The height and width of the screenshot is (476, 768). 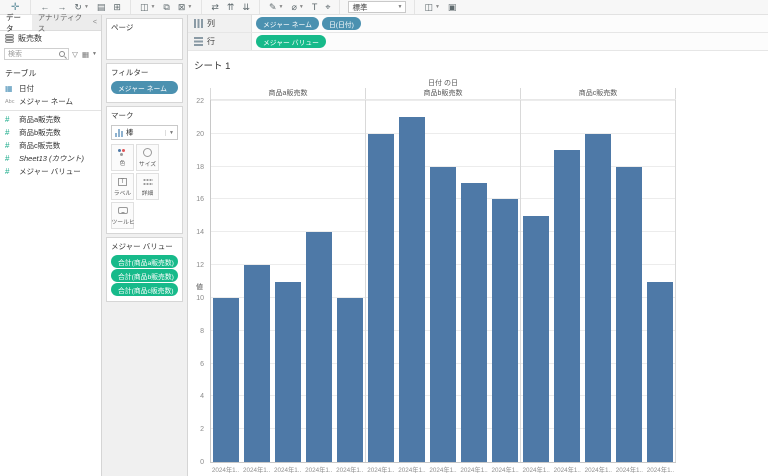 I want to click on abc-icon: Abc, so click(x=10, y=101).